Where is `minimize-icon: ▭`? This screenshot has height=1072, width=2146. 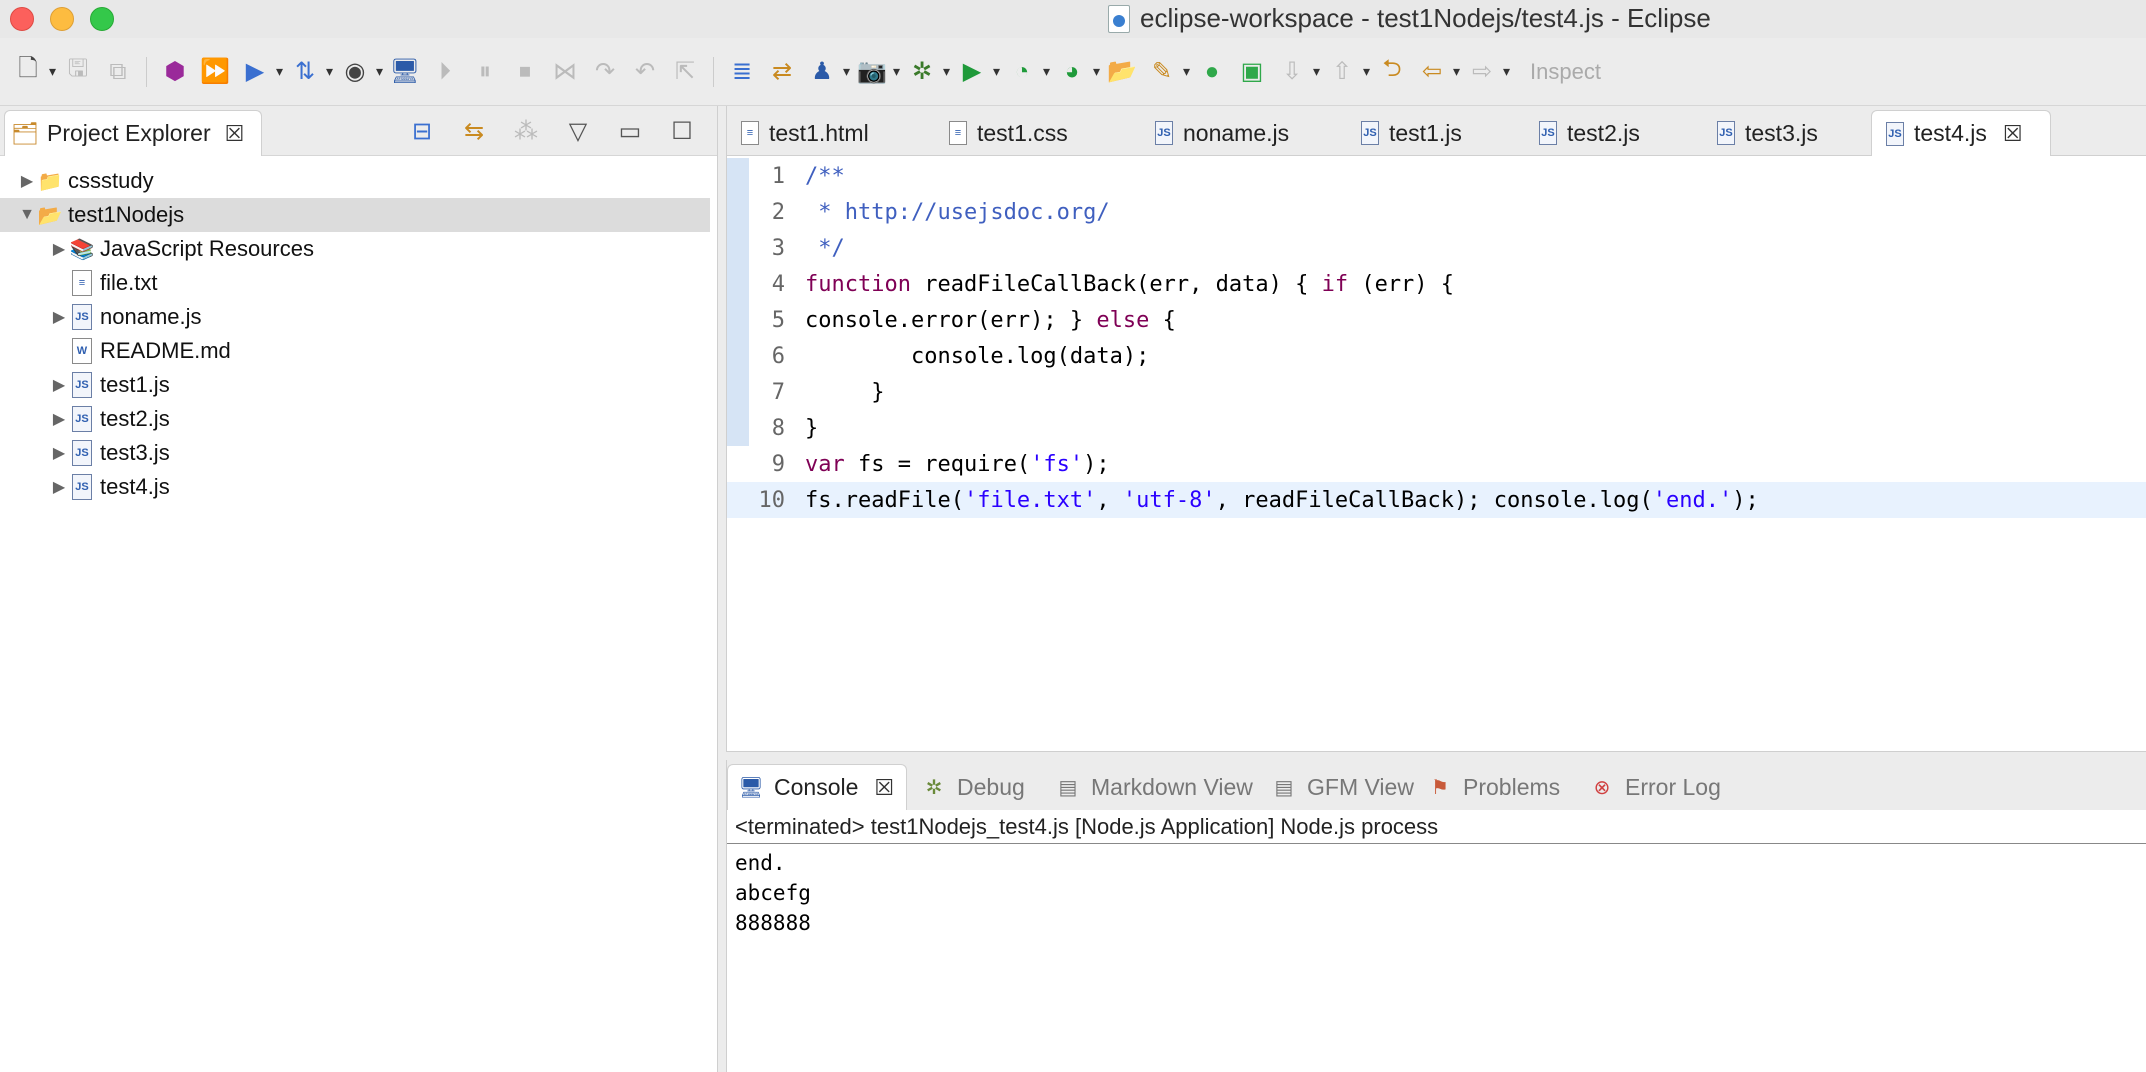 minimize-icon: ▭ is located at coordinates (630, 131).